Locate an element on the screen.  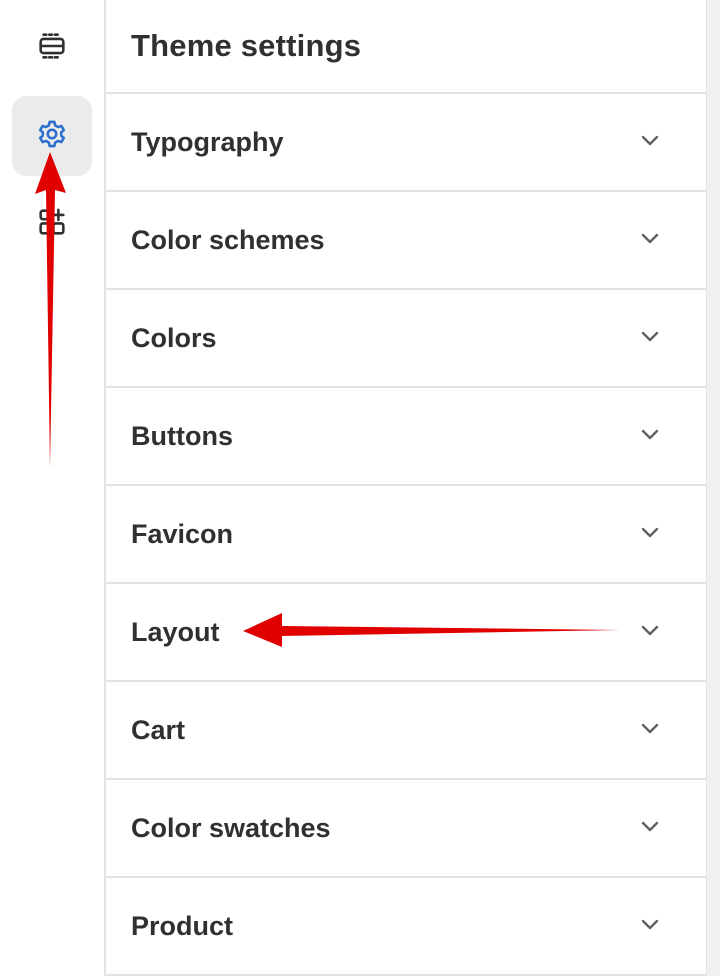
section-label: Buttons is located at coordinates (182, 435).